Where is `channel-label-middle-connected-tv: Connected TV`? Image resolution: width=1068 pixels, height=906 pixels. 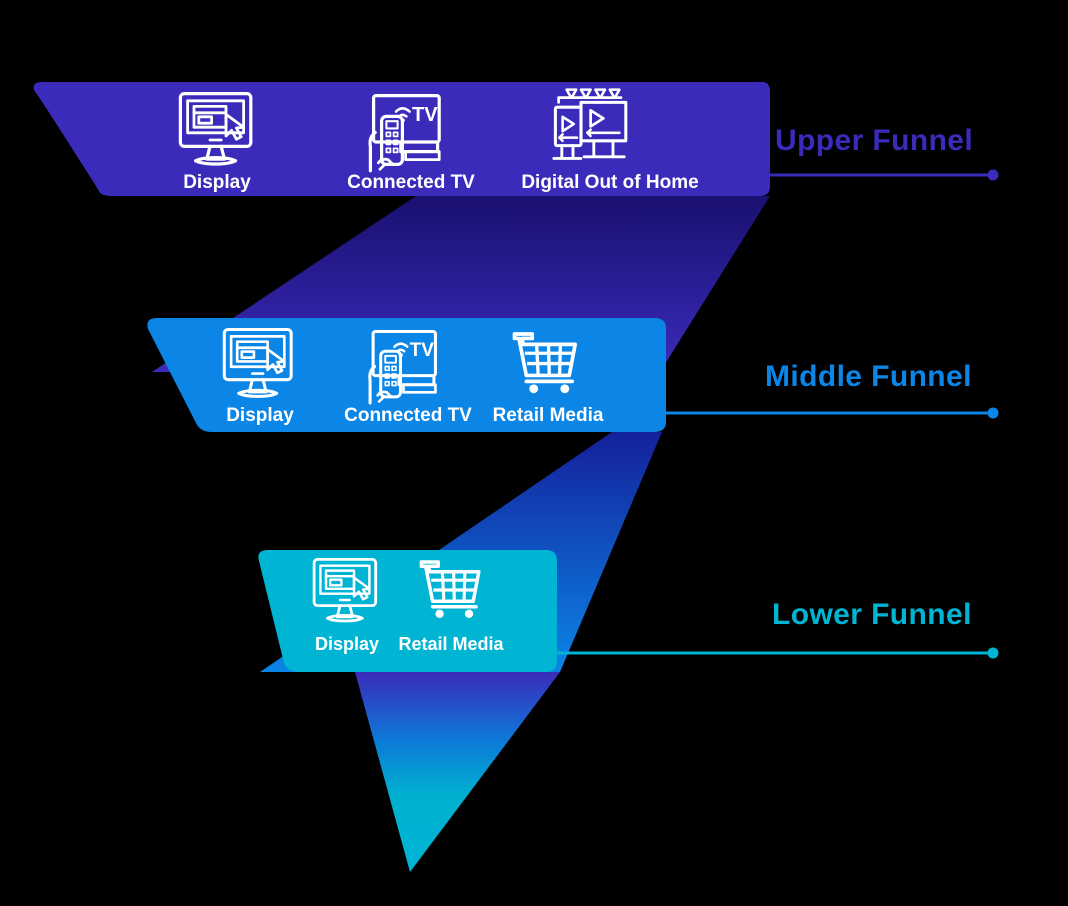 channel-label-middle-connected-tv: Connected TV is located at coordinates (408, 415).